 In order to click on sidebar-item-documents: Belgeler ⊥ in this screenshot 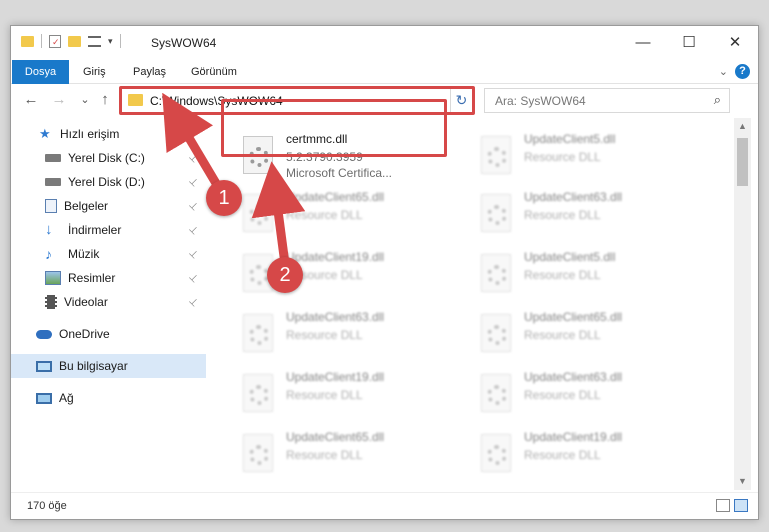, I will do `click(108, 206)`.